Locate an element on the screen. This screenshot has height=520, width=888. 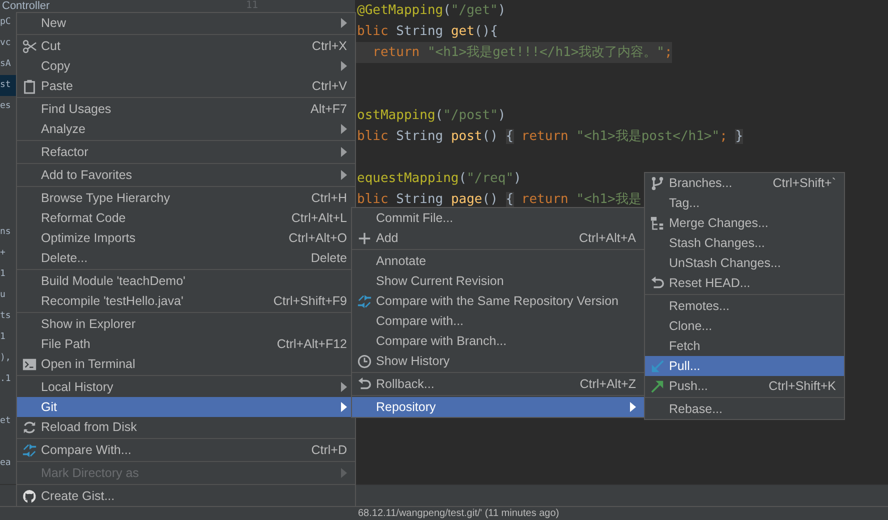
menu-item: Show History is located at coordinates (498, 361).